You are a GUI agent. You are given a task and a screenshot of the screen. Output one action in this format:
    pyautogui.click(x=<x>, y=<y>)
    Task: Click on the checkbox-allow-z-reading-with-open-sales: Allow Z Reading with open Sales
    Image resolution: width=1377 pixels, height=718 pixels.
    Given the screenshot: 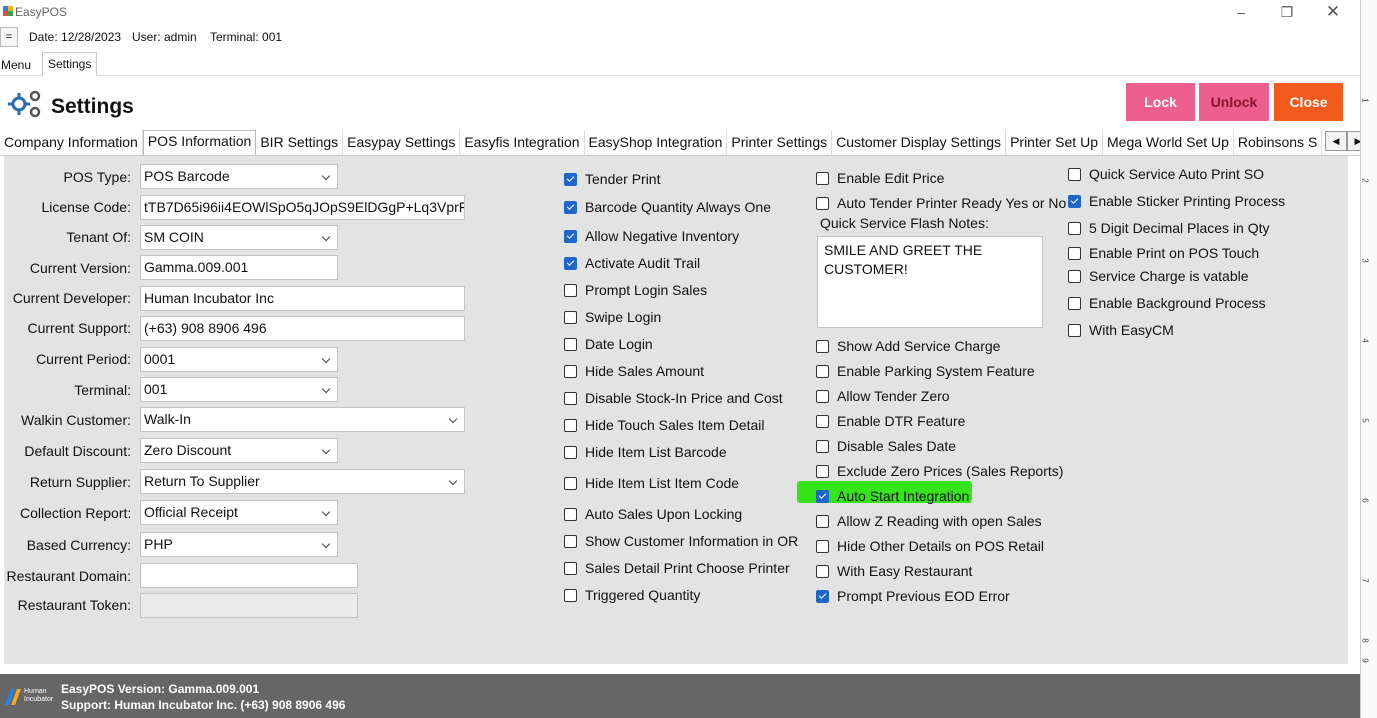 What is the action you would take?
    pyautogui.click(x=929, y=521)
    